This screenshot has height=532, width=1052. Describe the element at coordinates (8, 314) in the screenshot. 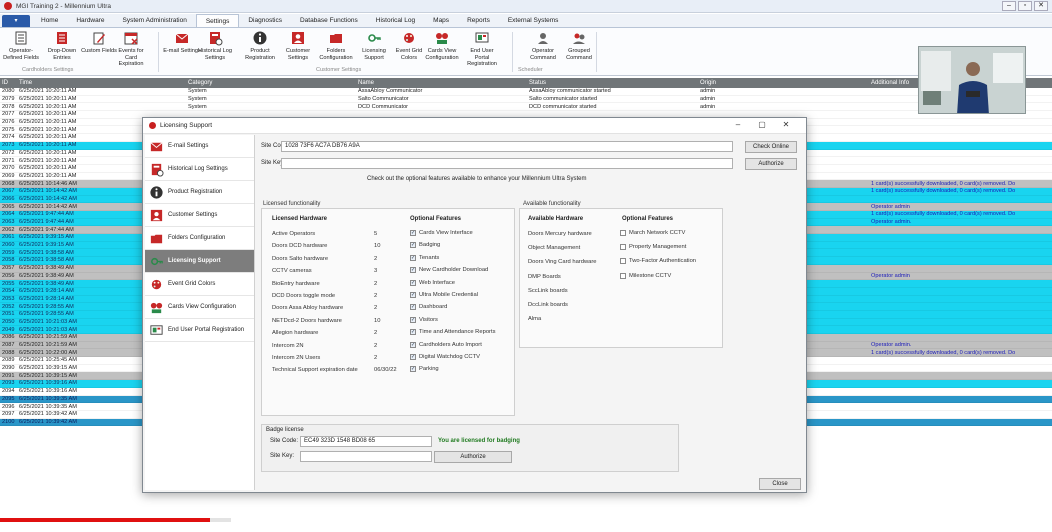

I see `cell-id: 2051` at that location.